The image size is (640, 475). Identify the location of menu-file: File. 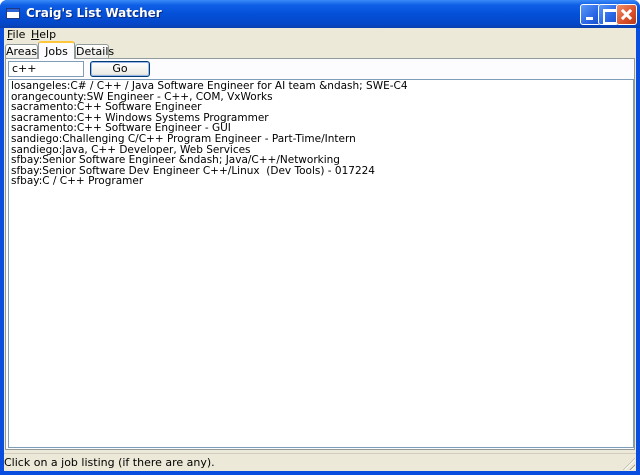
(16, 35).